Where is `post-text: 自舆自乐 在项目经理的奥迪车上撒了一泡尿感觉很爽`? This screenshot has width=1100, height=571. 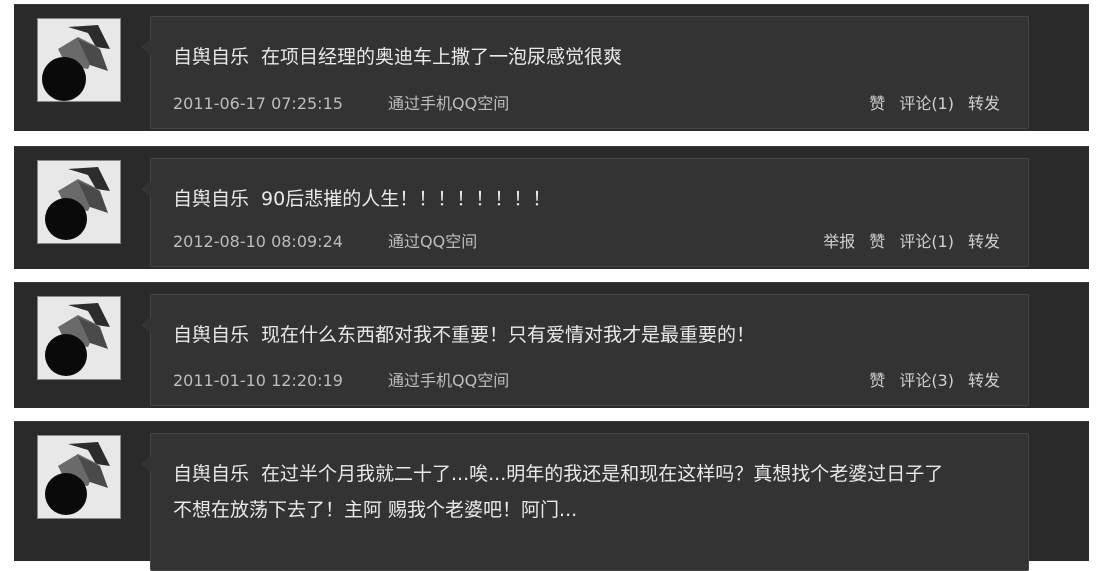
post-text: 自舆自乐 在项目经理的奥迪车上撒了一泡尿感觉很爽 is located at coordinates (585, 57).